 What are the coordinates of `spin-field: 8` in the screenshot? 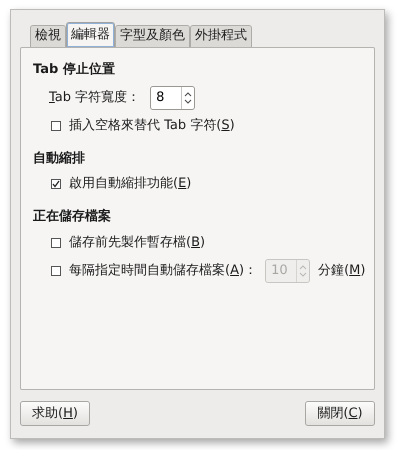 It's located at (173, 98).